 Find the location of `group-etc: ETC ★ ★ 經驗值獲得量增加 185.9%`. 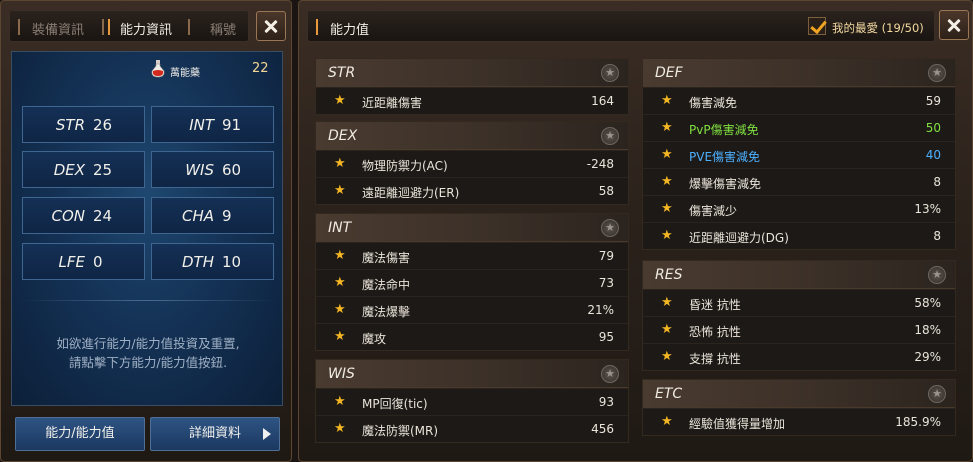

group-etc: ETC ★ ★ 經驗值獲得量增加 185.9% is located at coordinates (799, 407).